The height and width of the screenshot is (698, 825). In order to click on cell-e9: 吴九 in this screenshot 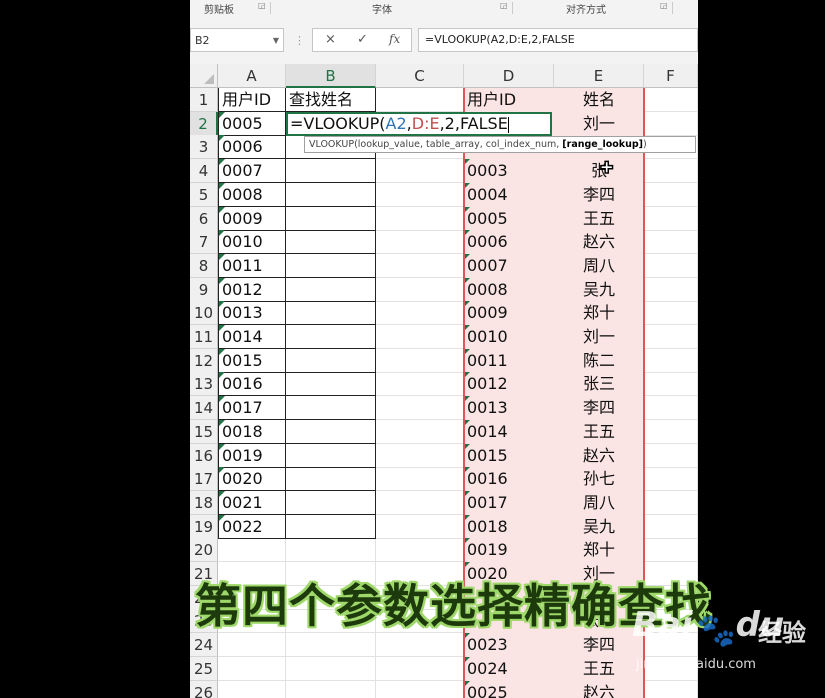, I will do `click(599, 289)`.